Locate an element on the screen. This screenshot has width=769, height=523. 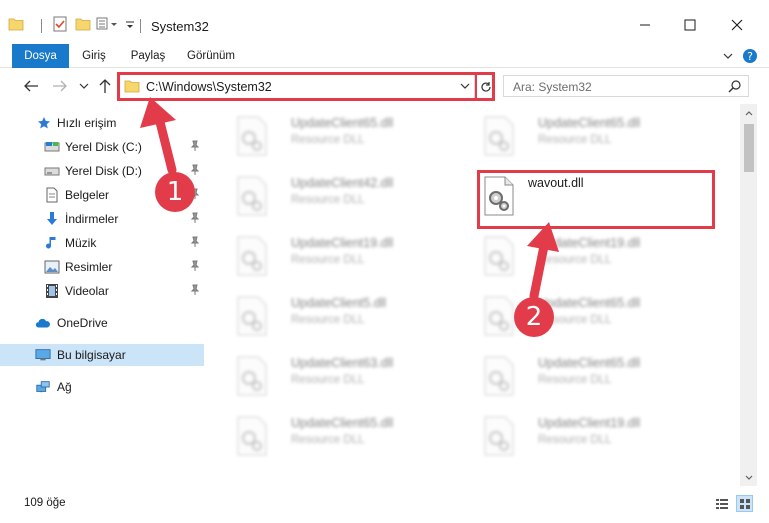
step-2-badge: 2 is located at coordinates (534, 317).